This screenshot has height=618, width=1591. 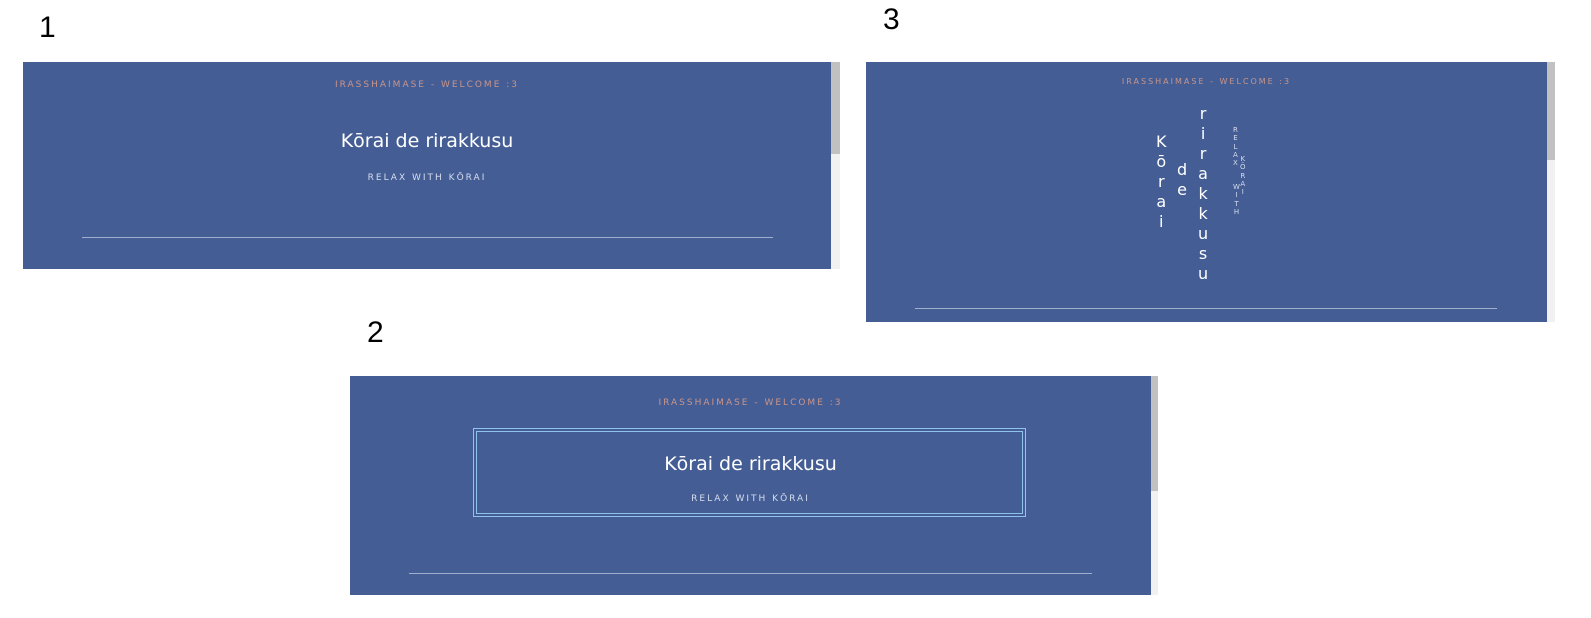 I want to click on vertical-letter: T, so click(x=1236, y=203).